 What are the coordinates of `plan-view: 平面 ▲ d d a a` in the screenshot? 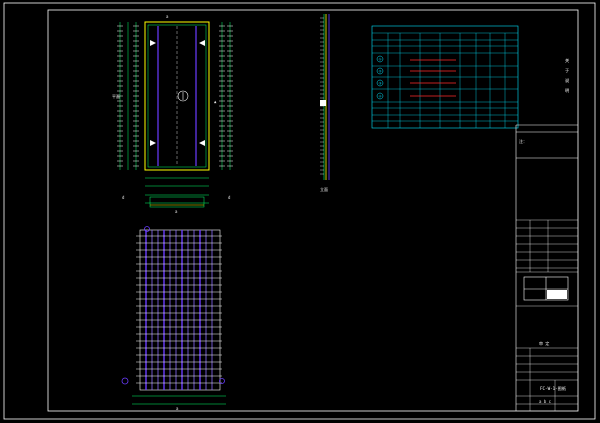 It's located at (172, 114).